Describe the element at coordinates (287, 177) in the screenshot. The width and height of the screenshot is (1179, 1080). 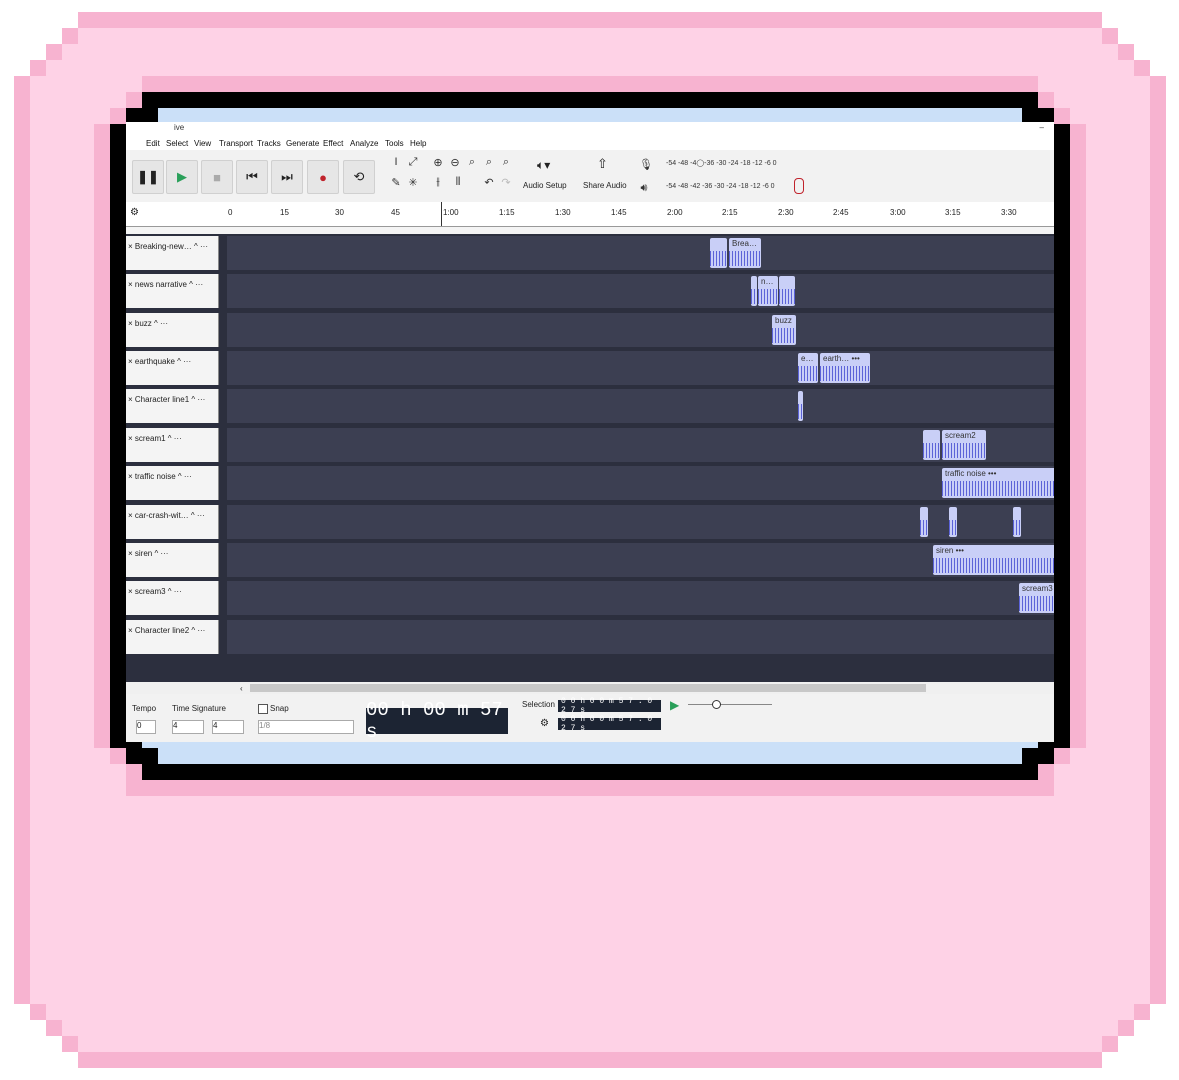
I see `skip-end-button: ⏭` at that location.